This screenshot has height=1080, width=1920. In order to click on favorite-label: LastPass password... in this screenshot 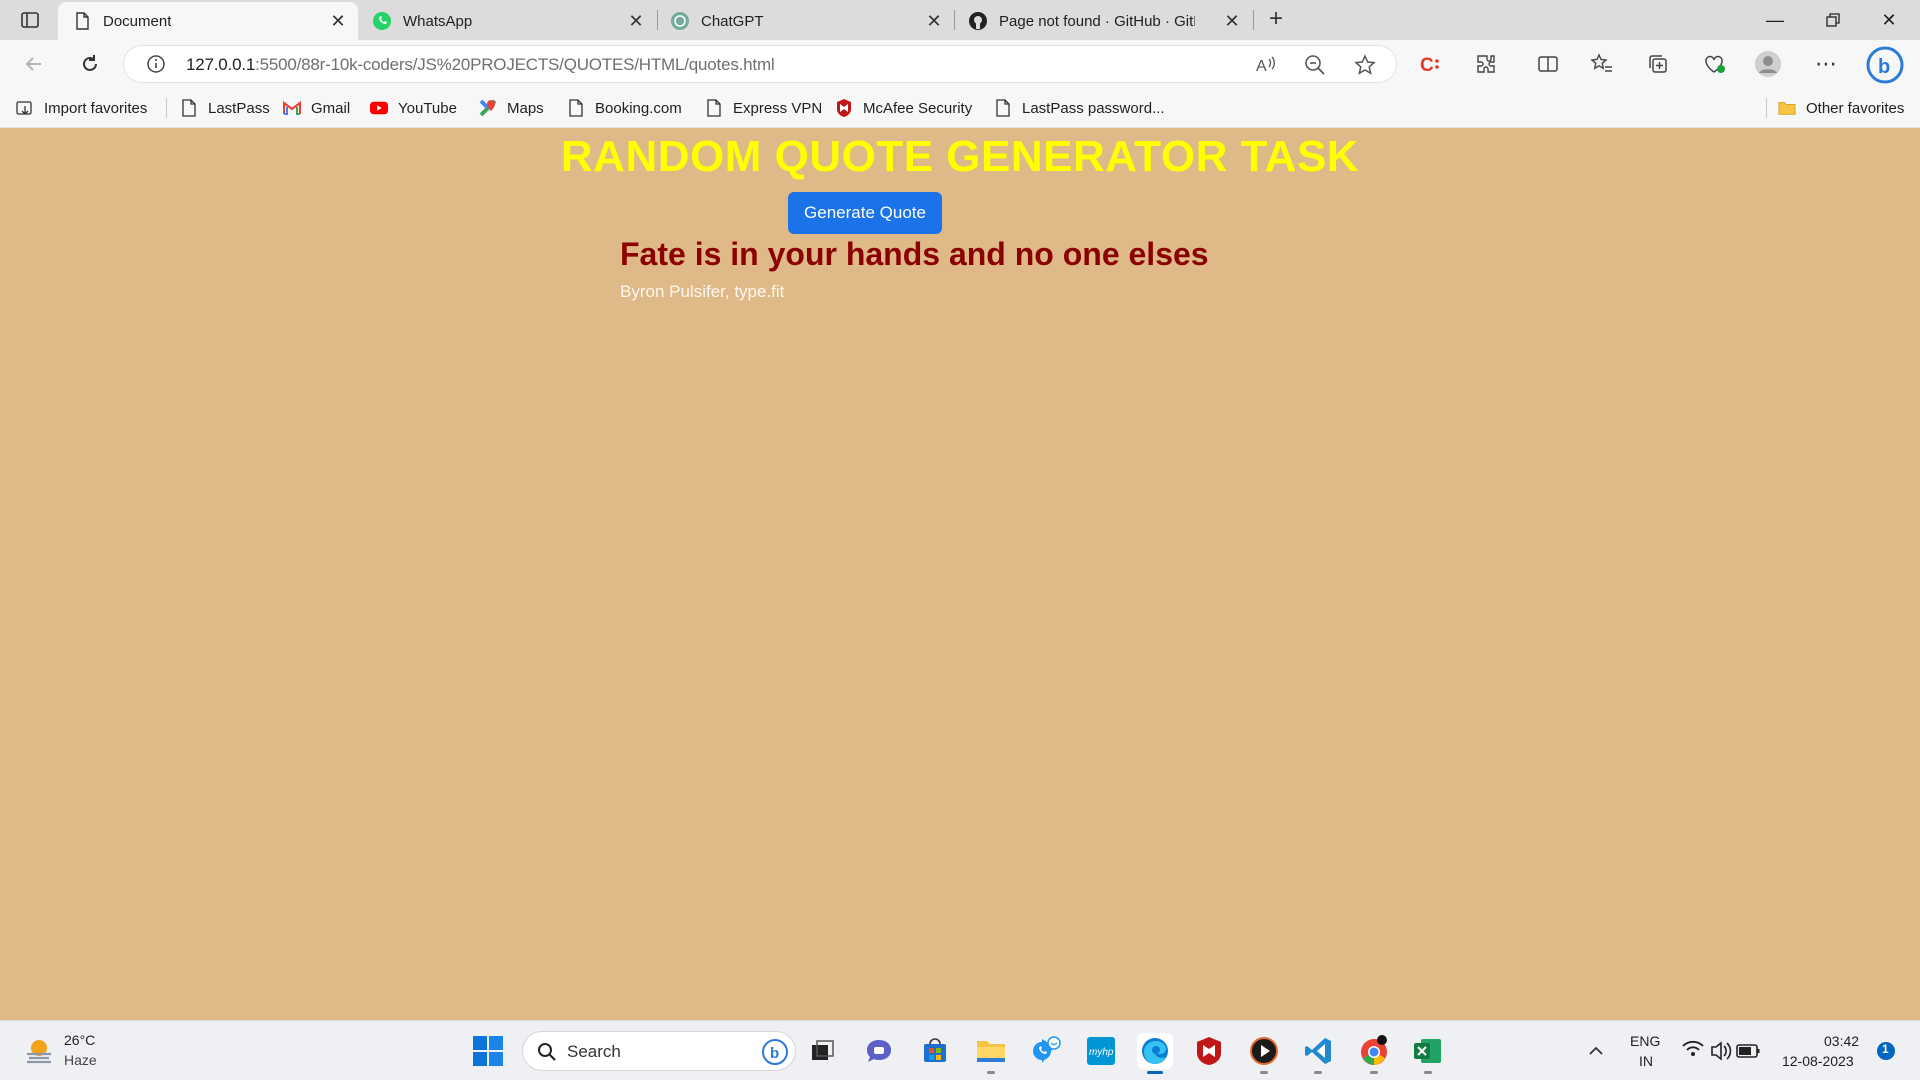, I will do `click(1093, 108)`.